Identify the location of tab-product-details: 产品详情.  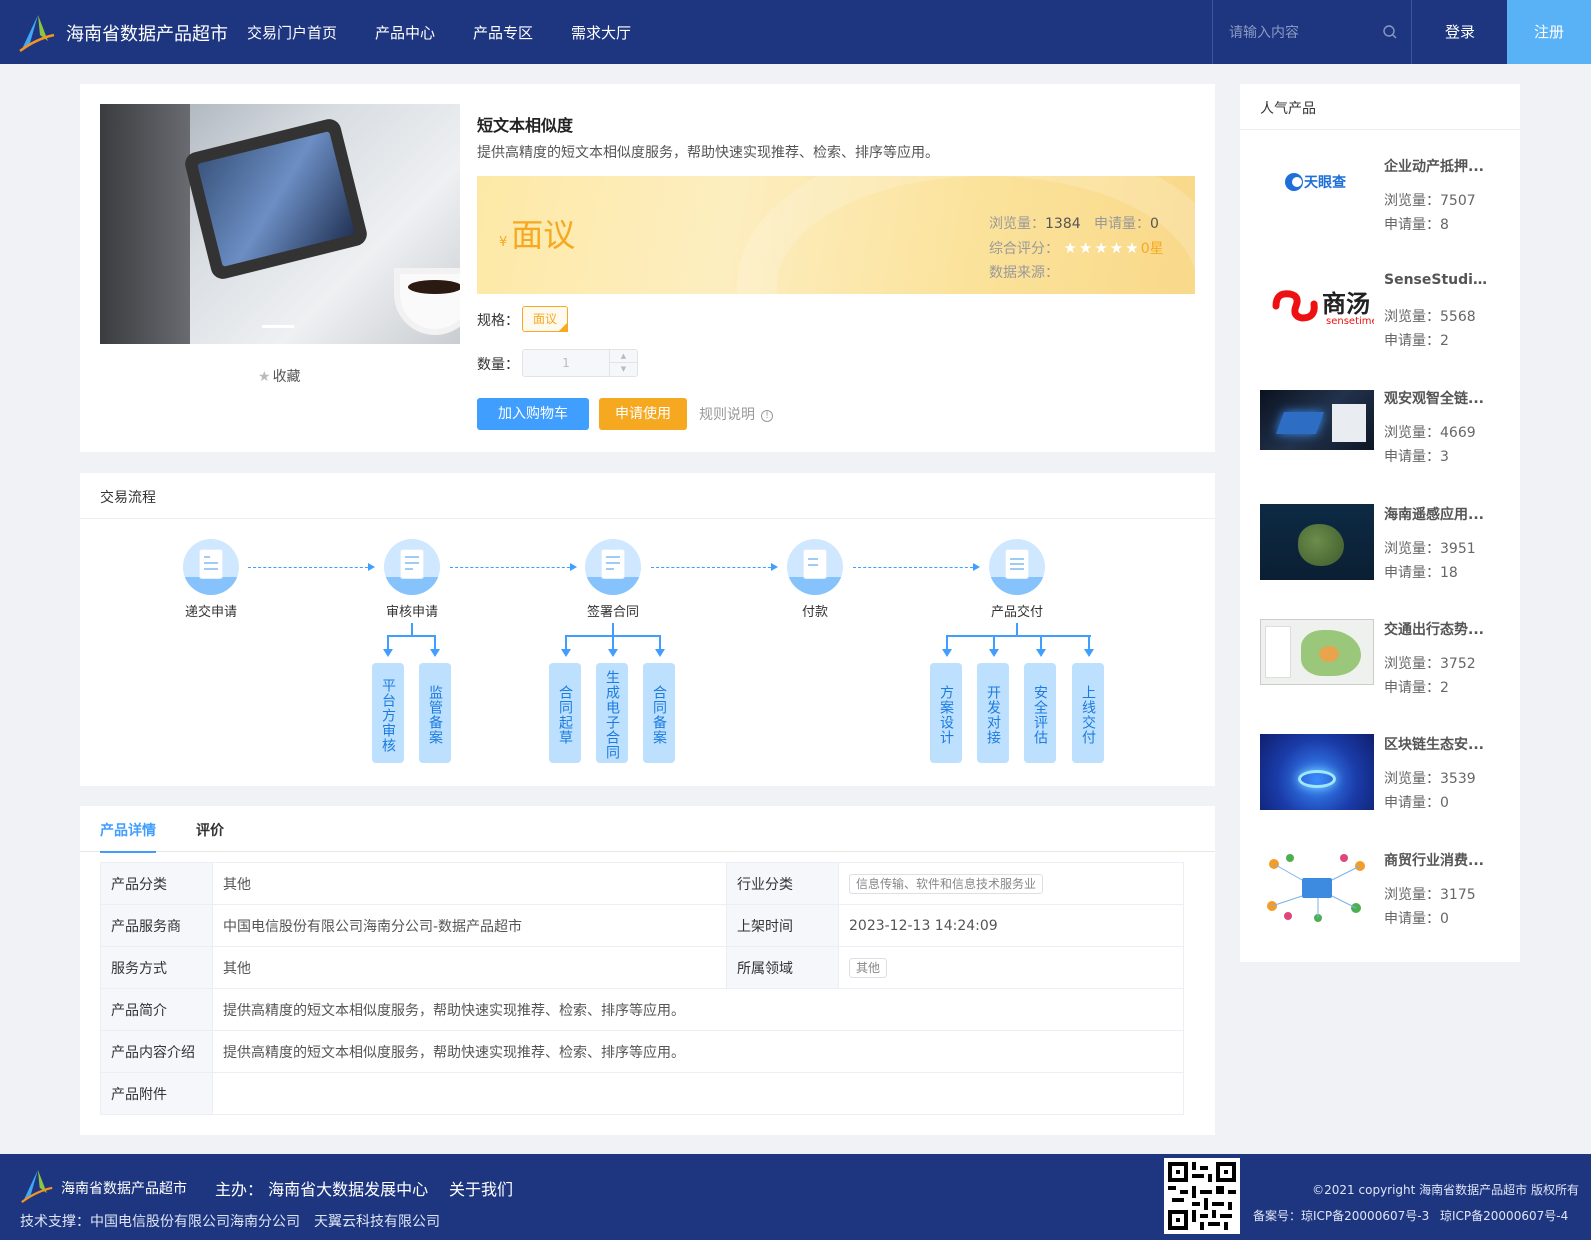
(128, 836).